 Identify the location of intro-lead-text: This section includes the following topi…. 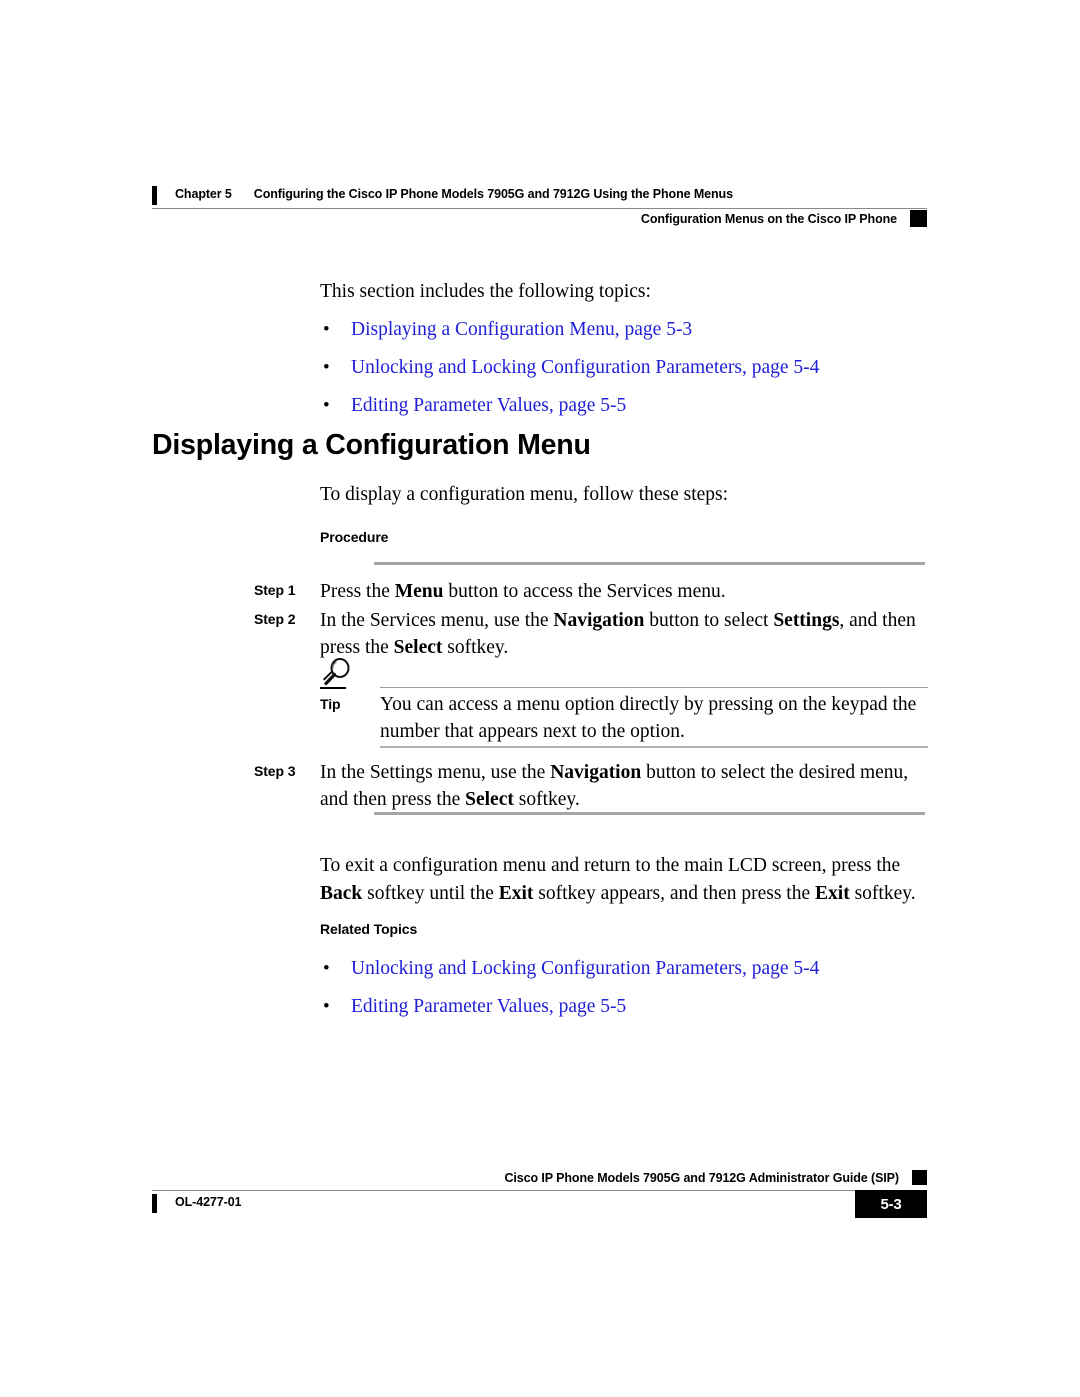
(485, 291).